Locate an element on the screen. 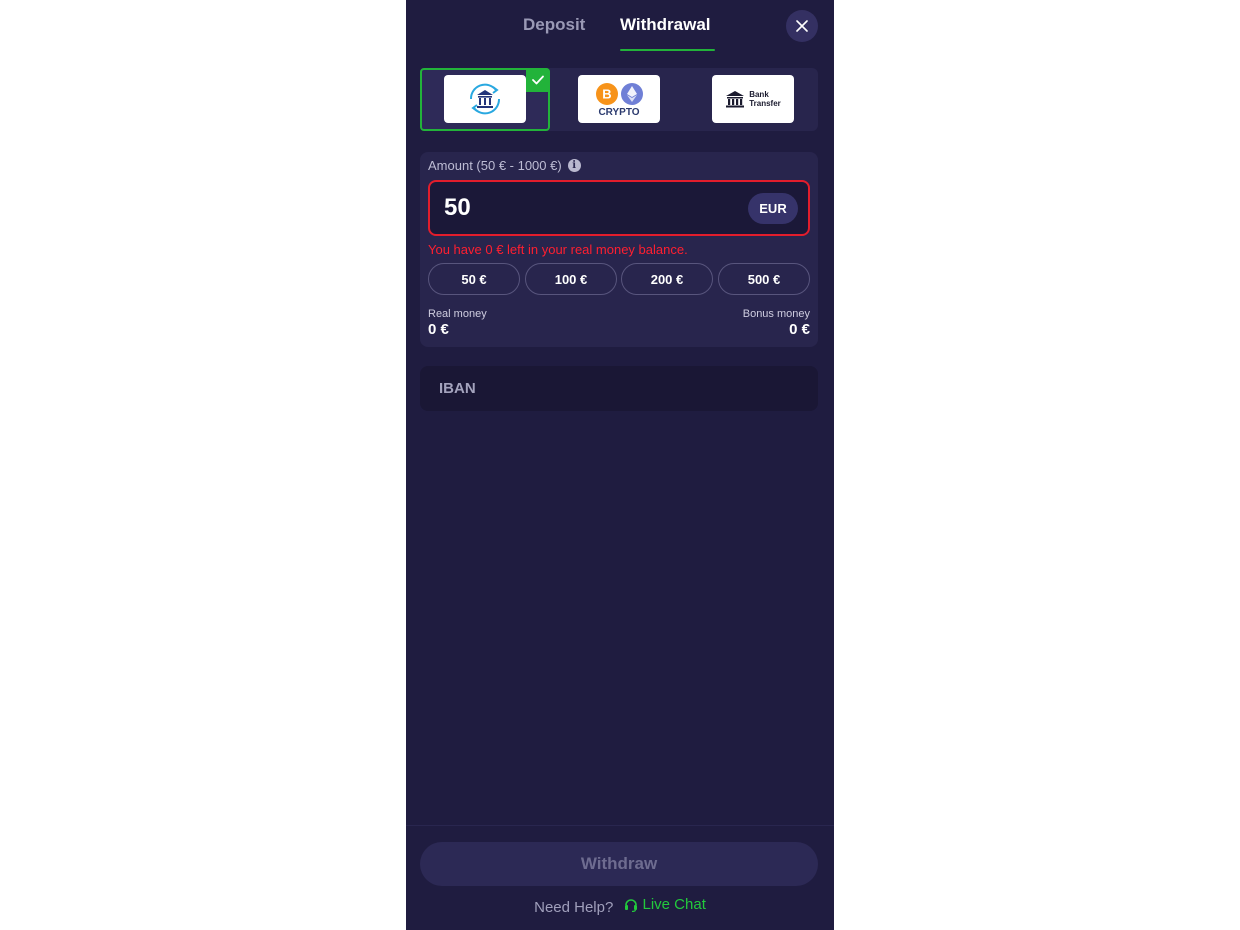 The image size is (1240, 930). ethereum-icon is located at coordinates (631, 94).